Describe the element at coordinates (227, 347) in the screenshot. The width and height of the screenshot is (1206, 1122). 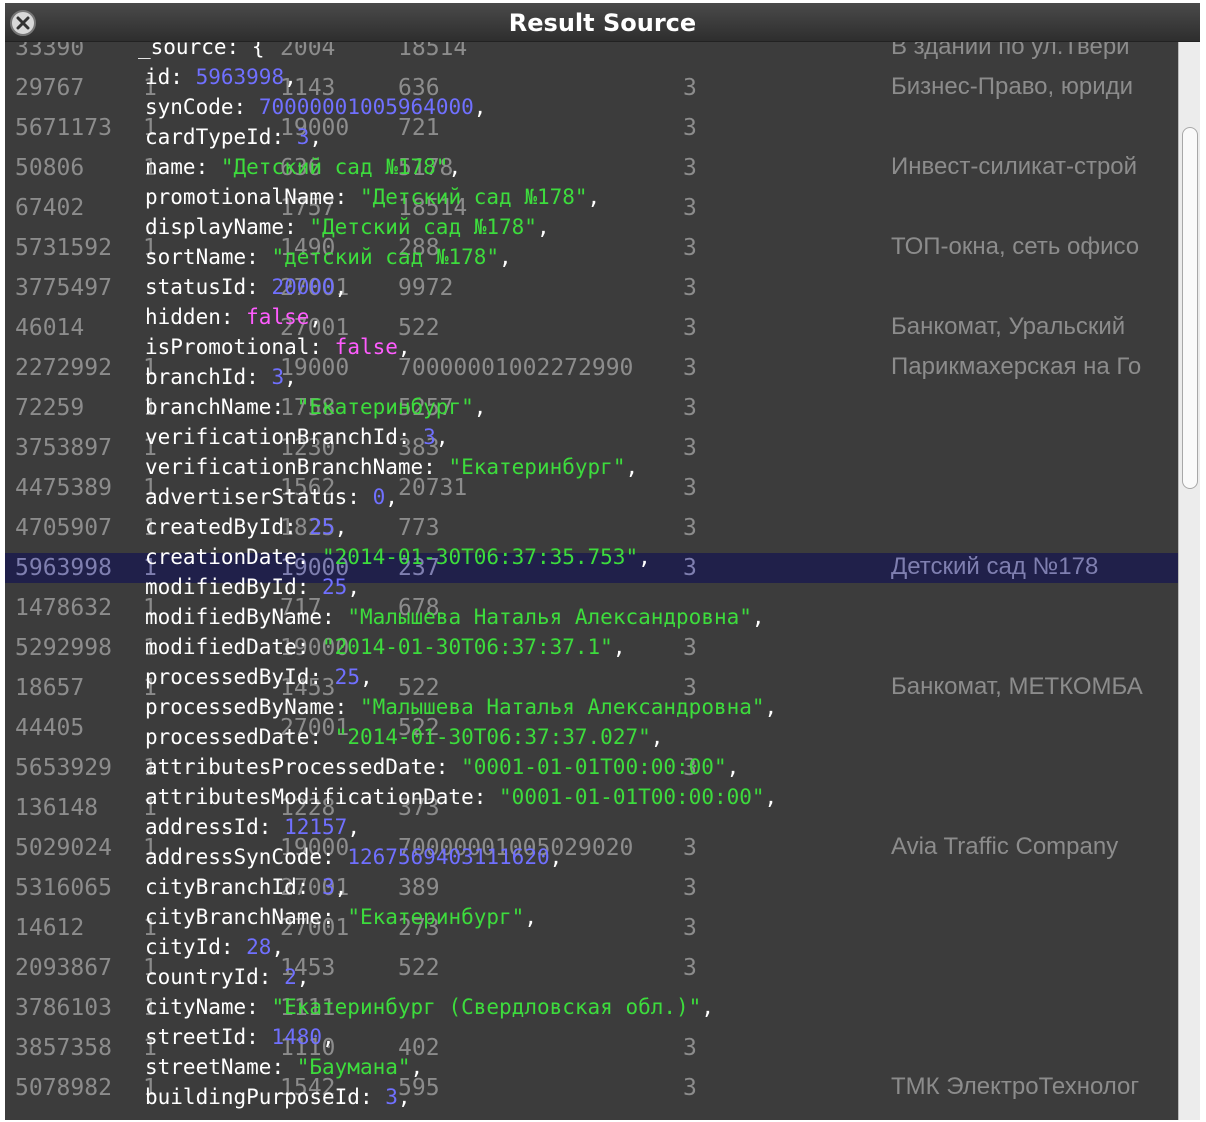
I see `field-key: isPromotional` at that location.